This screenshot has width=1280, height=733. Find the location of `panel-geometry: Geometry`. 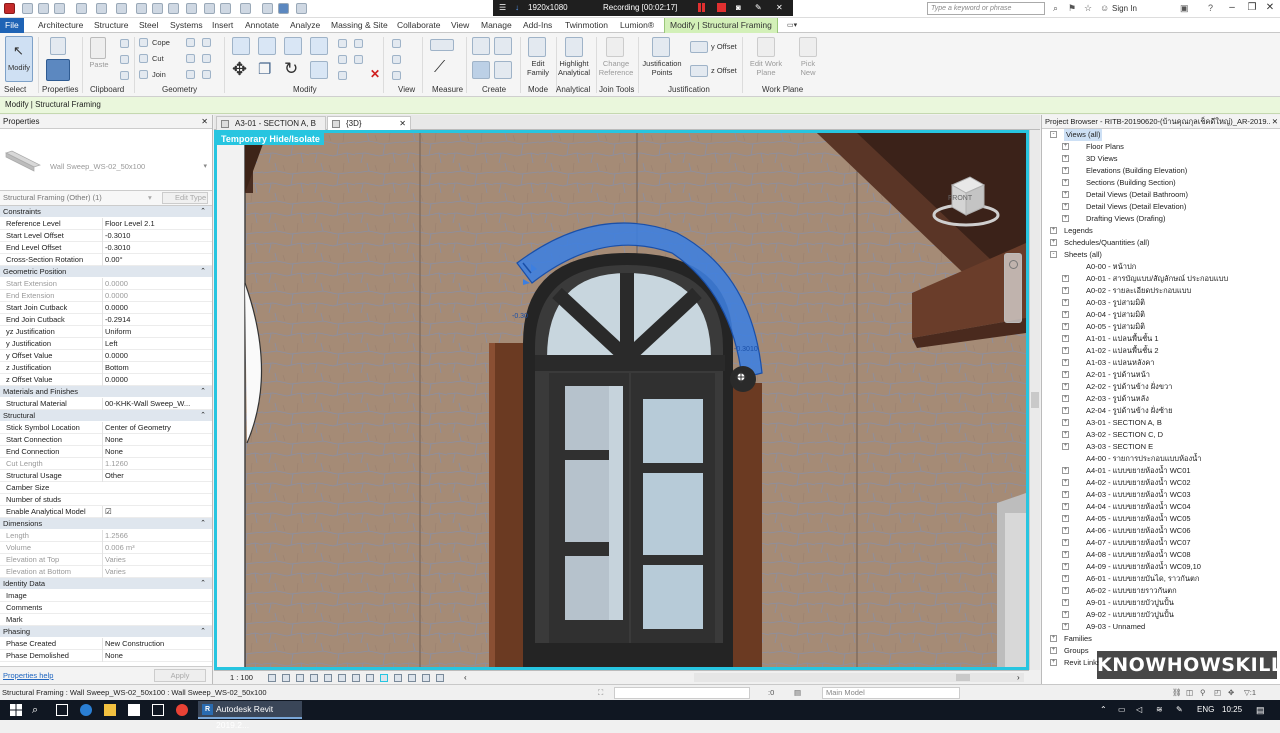

panel-geometry: Geometry is located at coordinates (179, 89).